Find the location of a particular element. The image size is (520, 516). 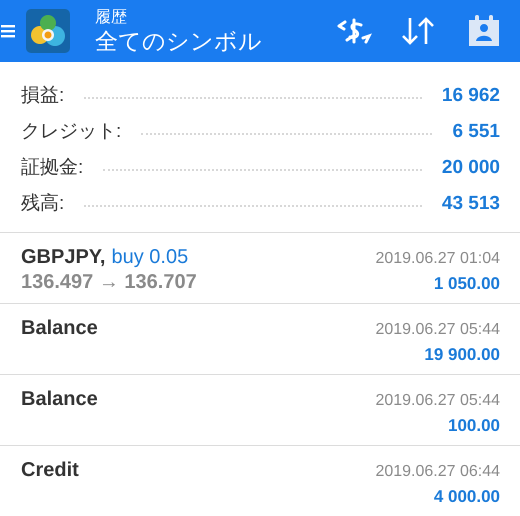

summary-label: 損益: is located at coordinates (42, 96).